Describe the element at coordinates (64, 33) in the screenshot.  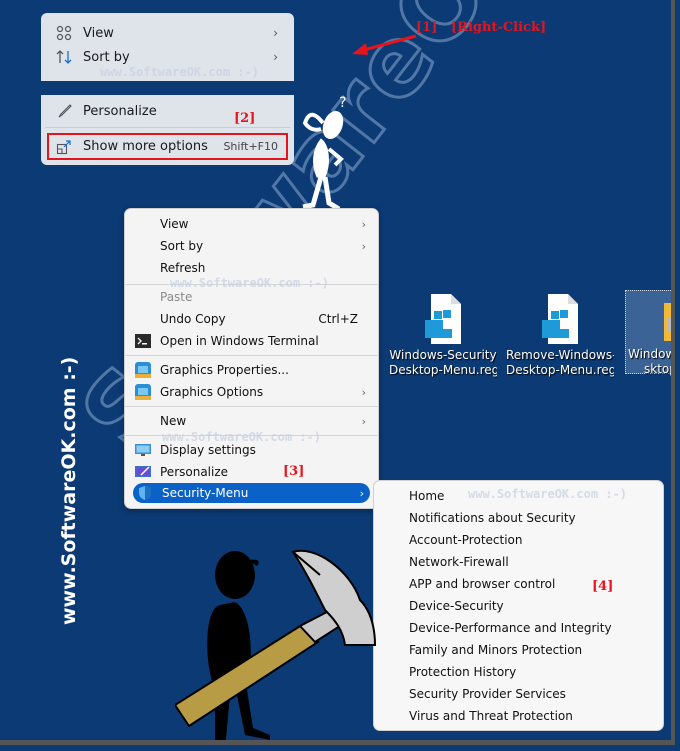
I see `grid-view-icon` at that location.